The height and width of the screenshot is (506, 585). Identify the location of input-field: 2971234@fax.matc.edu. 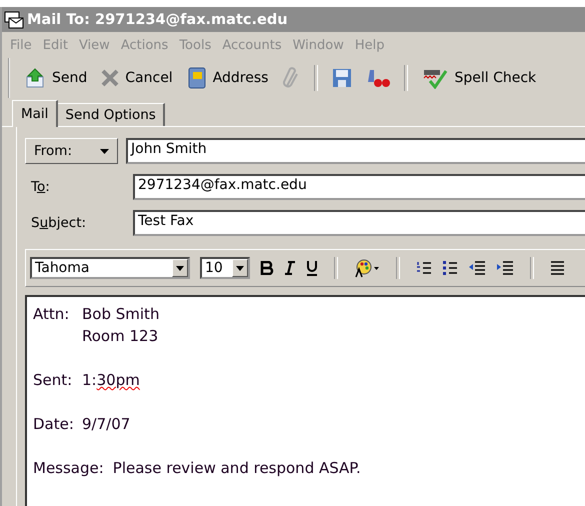
(359, 187).